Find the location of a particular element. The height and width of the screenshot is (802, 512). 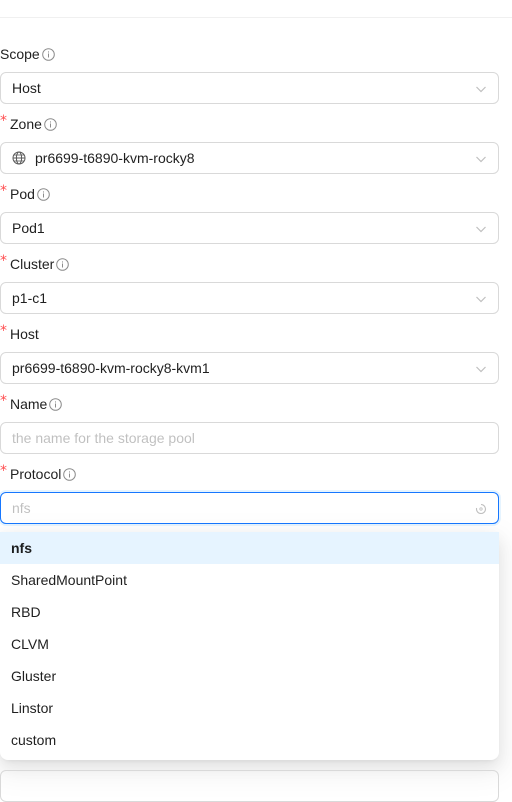

protocol-select: nfs is located at coordinates (249, 508).